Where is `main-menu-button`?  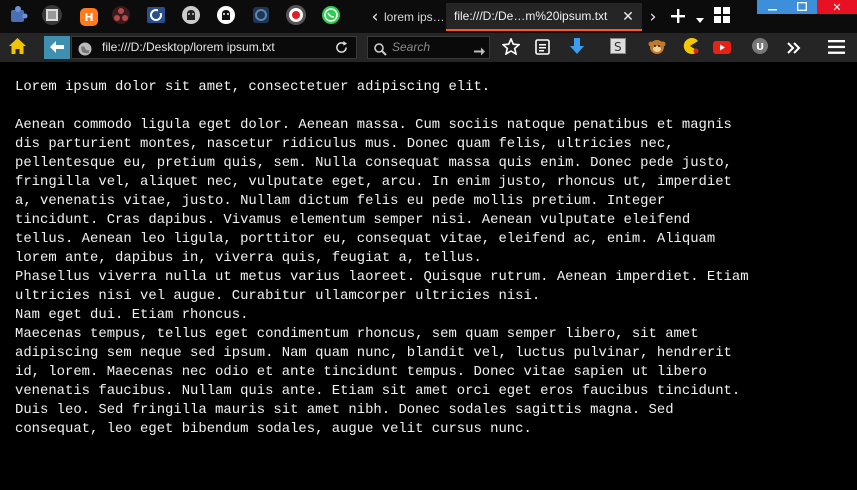 main-menu-button is located at coordinates (836, 48).